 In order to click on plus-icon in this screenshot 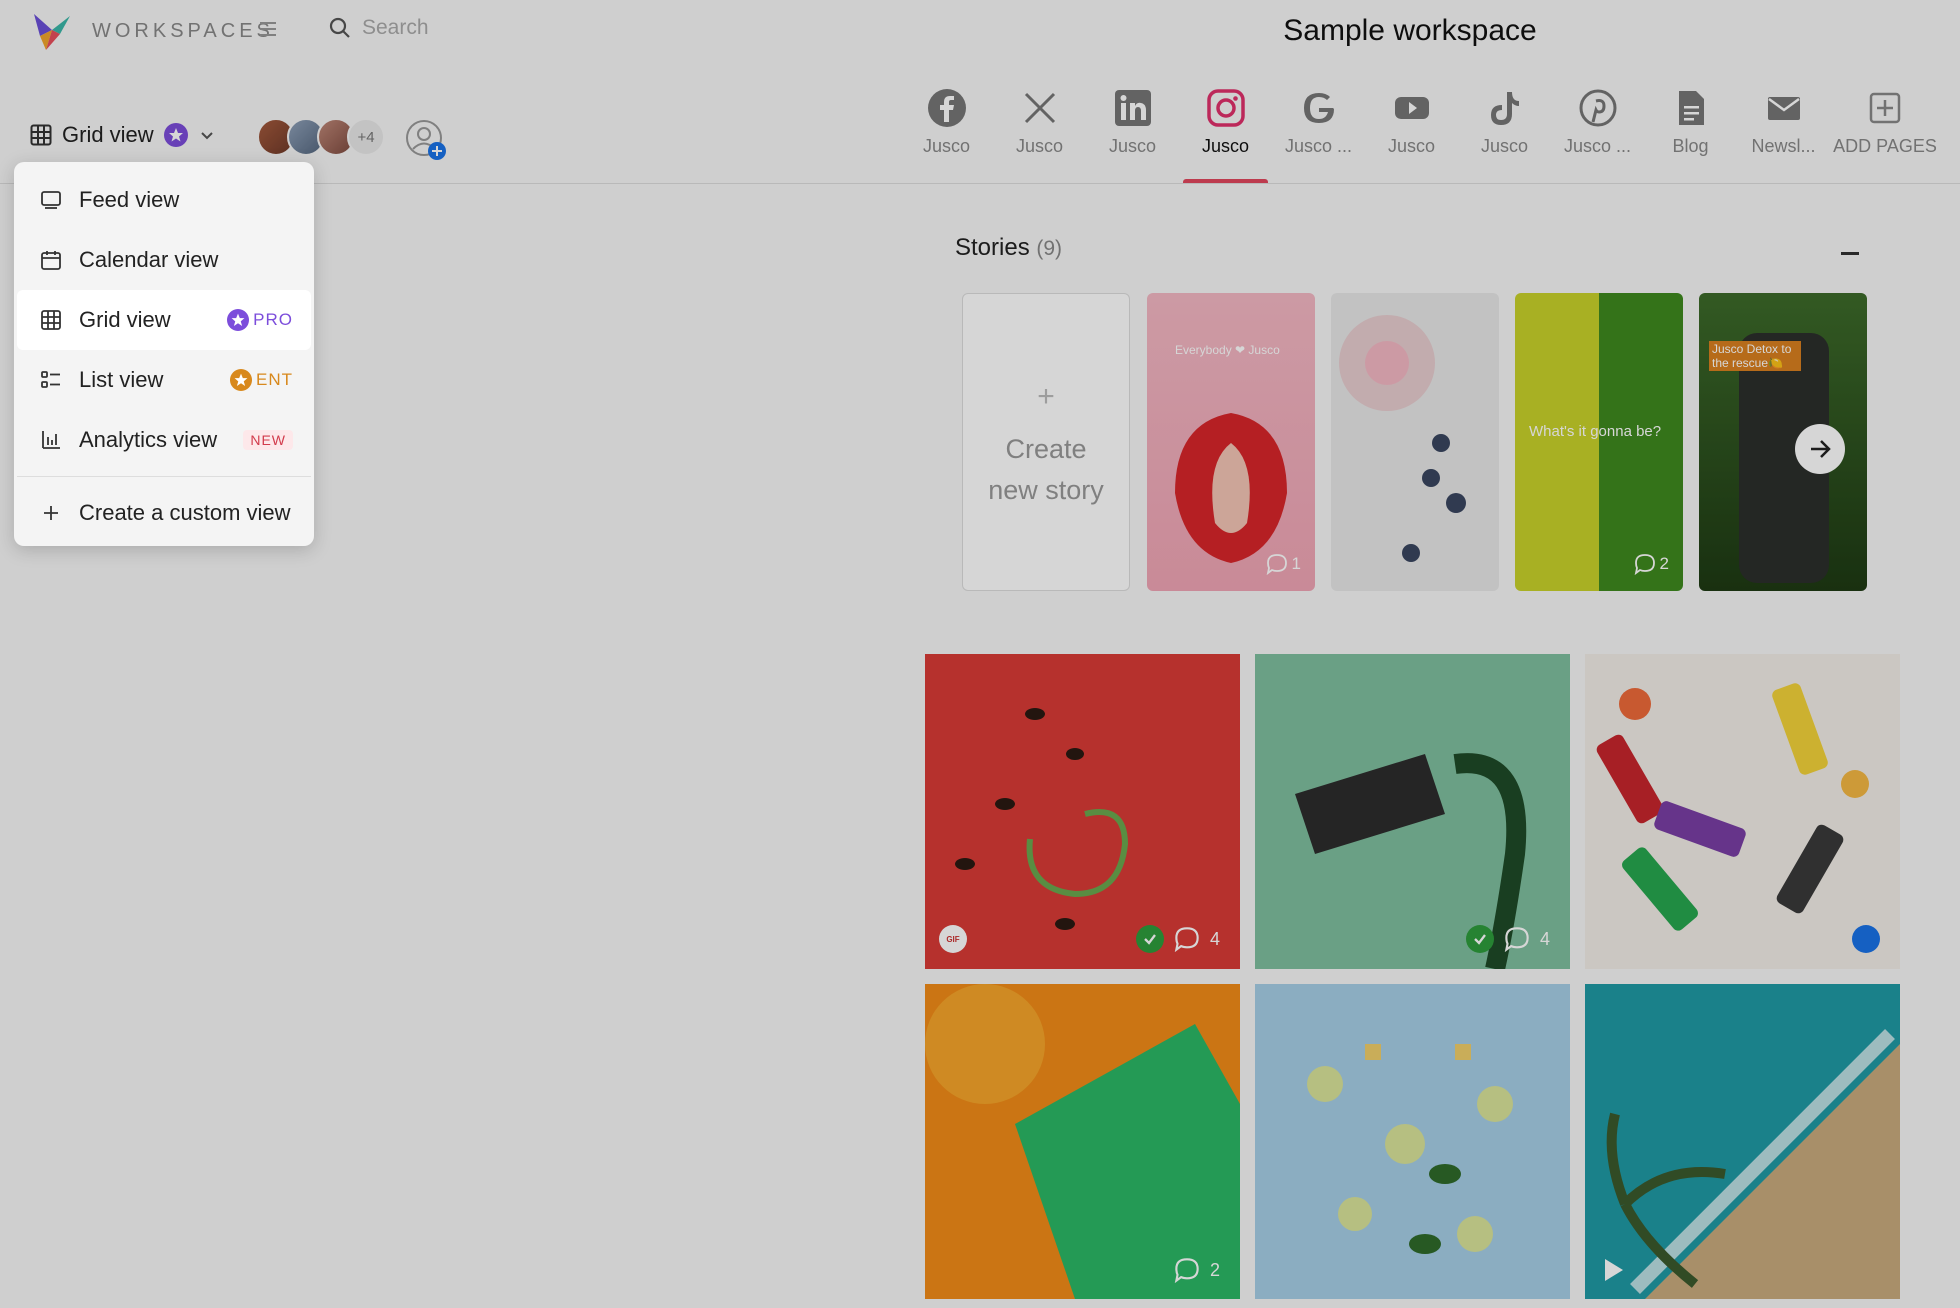, I will do `click(51, 513)`.